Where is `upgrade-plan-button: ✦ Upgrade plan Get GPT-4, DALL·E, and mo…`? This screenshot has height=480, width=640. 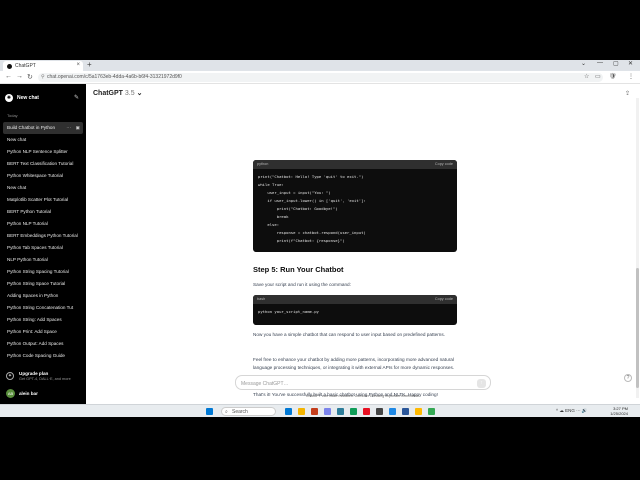
upgrade-plan-button: ✦ Upgrade plan Get GPT-4, DALL·E, and mo… is located at coordinates (44, 377).